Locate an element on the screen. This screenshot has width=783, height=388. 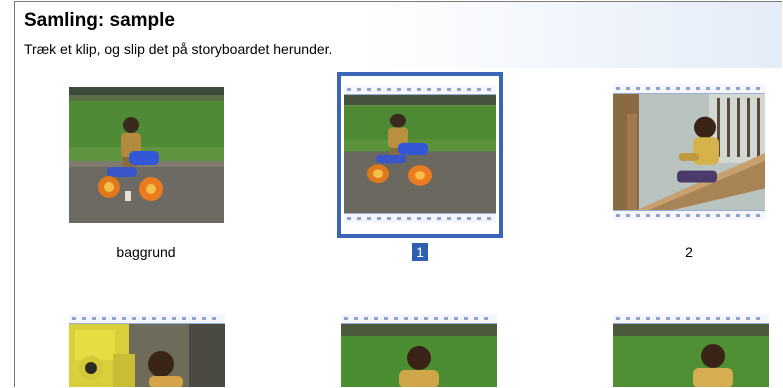
clip-tile-baggrund: baggrund is located at coordinates (146, 176).